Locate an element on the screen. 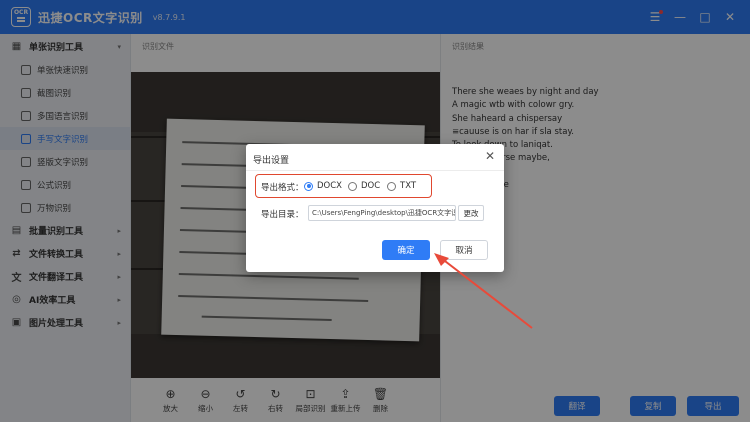  dialog-close-icon: ✕ is located at coordinates (490, 156).